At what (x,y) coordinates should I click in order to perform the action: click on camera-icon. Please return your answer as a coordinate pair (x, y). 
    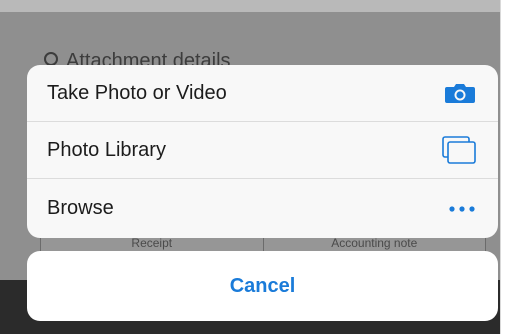
    Looking at the image, I should click on (459, 93).